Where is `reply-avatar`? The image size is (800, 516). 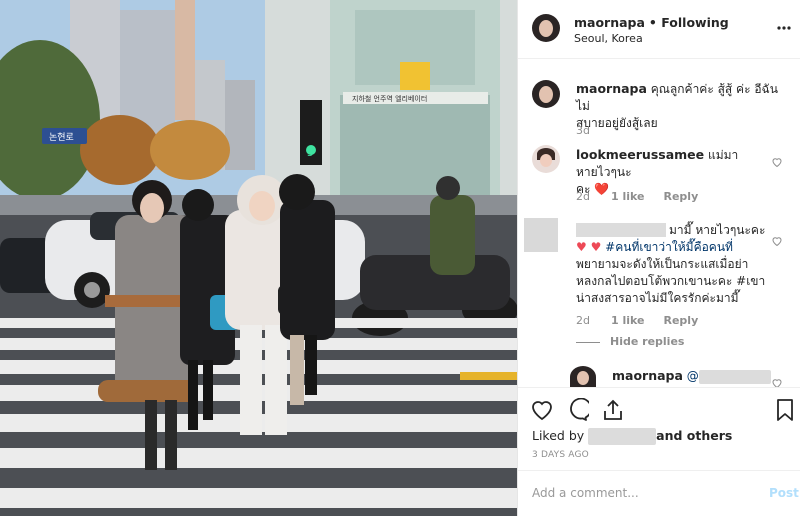 reply-avatar is located at coordinates (583, 377).